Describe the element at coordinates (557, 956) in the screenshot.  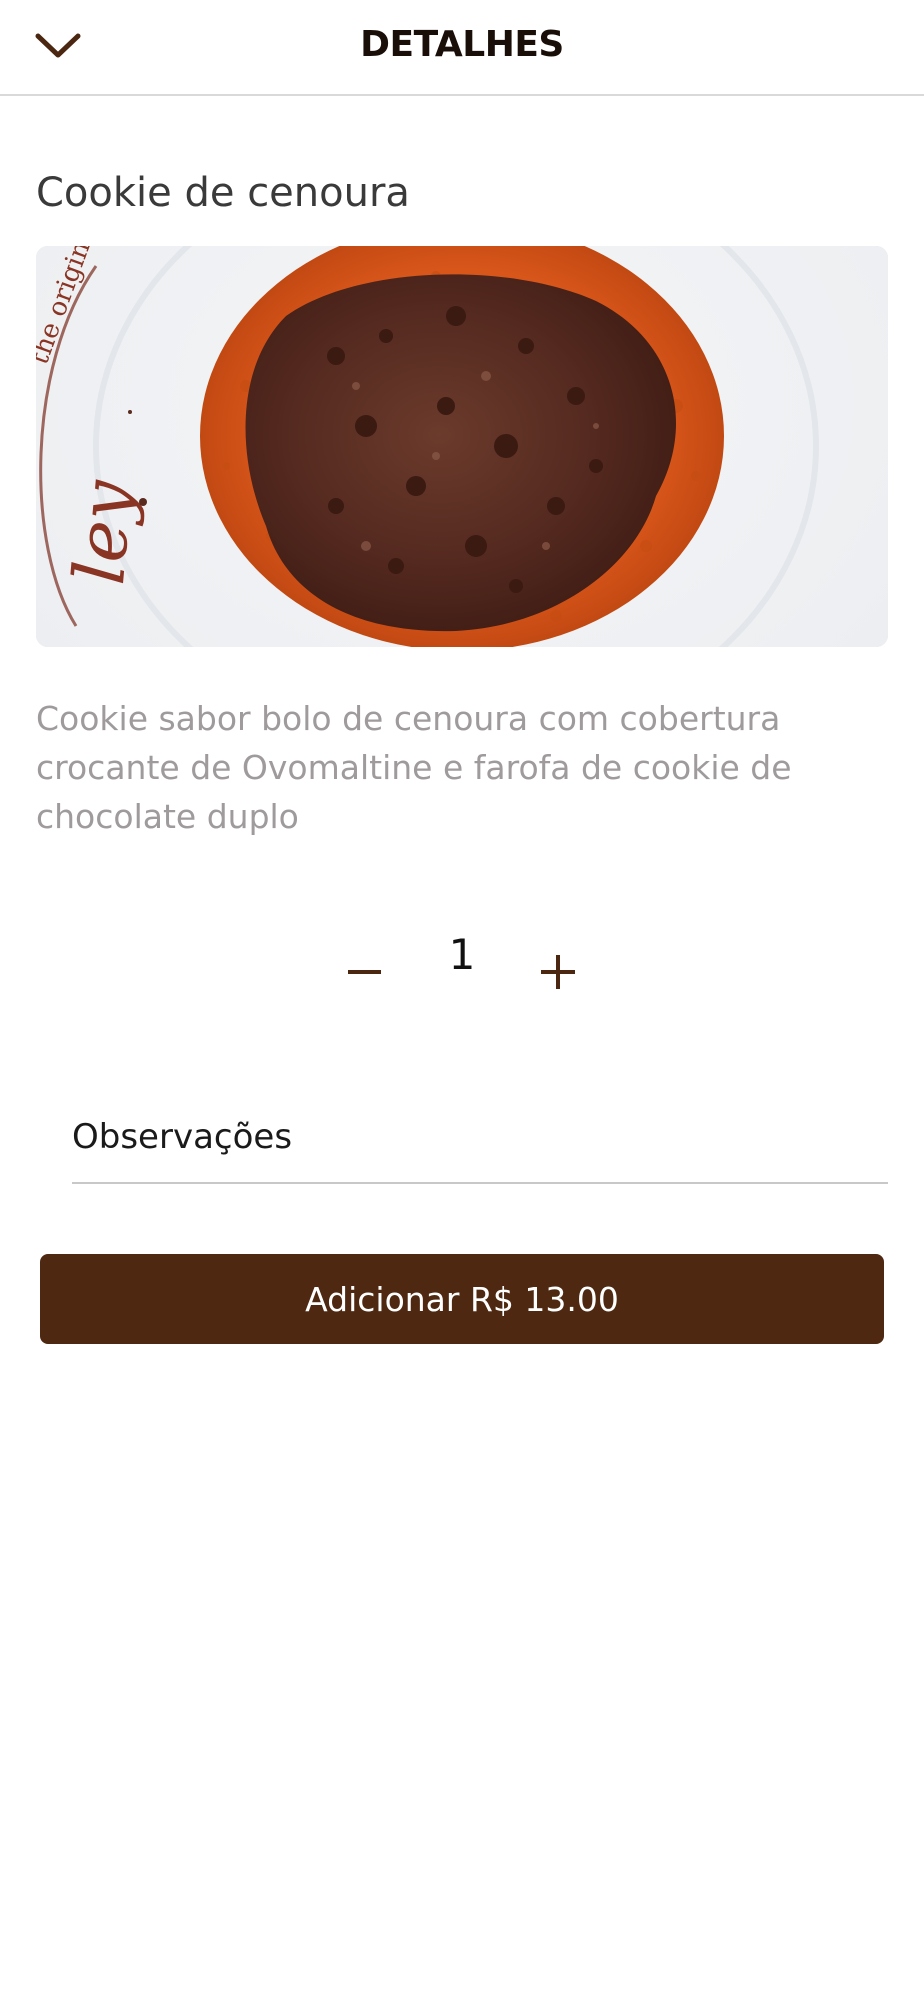
I see `increase-quantity-button` at that location.